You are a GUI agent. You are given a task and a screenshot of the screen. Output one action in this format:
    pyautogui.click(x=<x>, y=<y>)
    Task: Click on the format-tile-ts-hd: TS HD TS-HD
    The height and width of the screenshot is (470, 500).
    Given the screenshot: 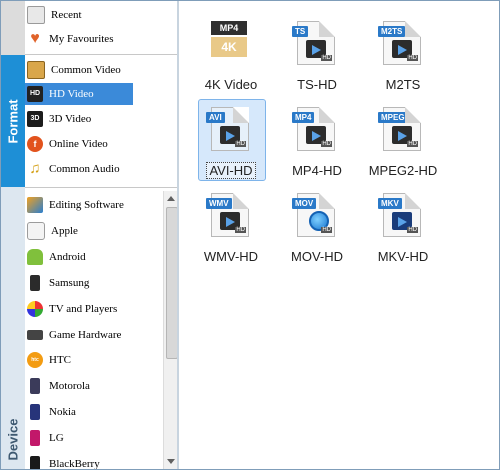 What is the action you would take?
    pyautogui.click(x=317, y=52)
    